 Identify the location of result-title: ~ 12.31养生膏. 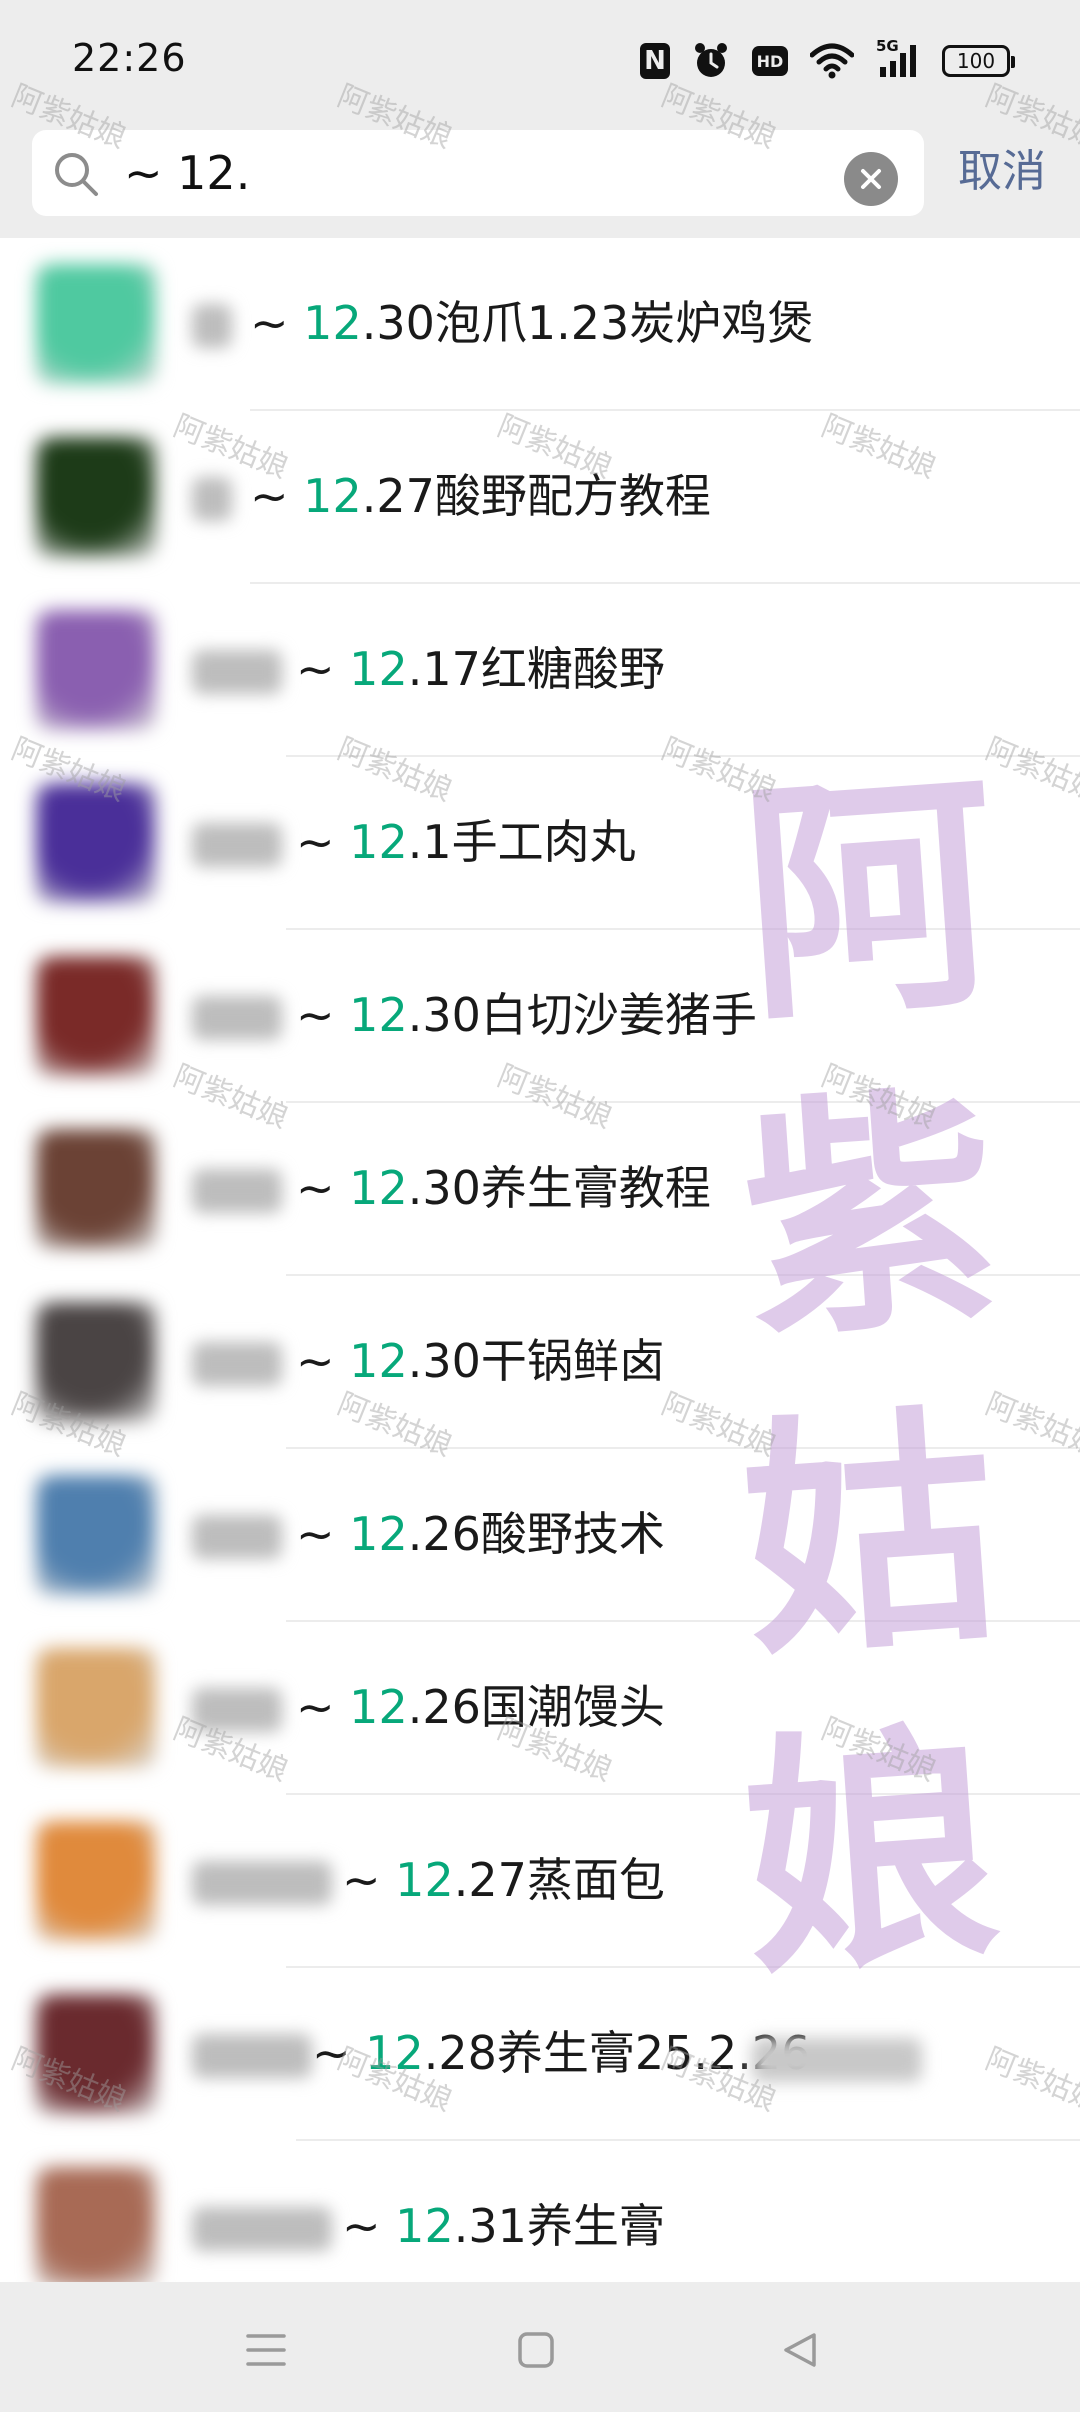
(503, 2226).